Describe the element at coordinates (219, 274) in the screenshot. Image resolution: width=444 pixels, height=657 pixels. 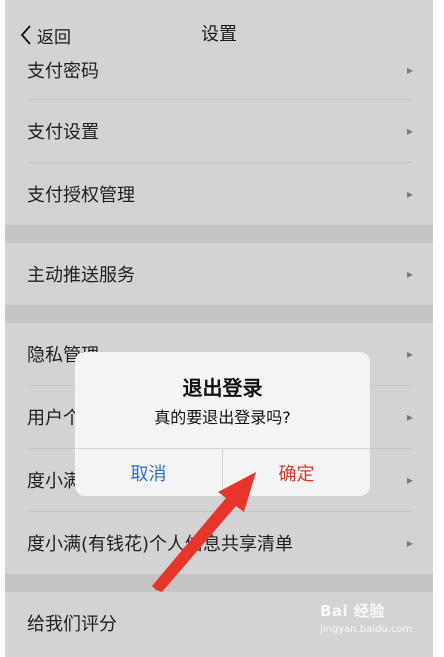
I see `row-push-service: 主动推送服务 ▸` at that location.